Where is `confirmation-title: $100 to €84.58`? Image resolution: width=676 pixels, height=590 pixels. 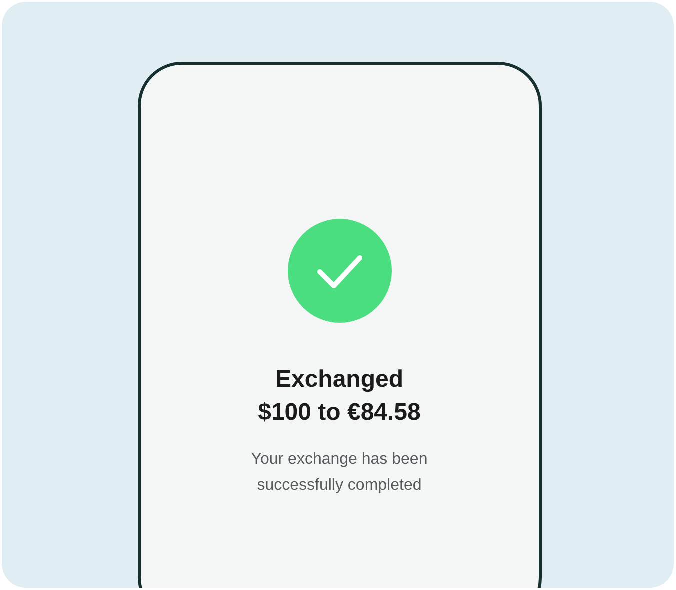 confirmation-title: $100 to €84.58 is located at coordinates (339, 413).